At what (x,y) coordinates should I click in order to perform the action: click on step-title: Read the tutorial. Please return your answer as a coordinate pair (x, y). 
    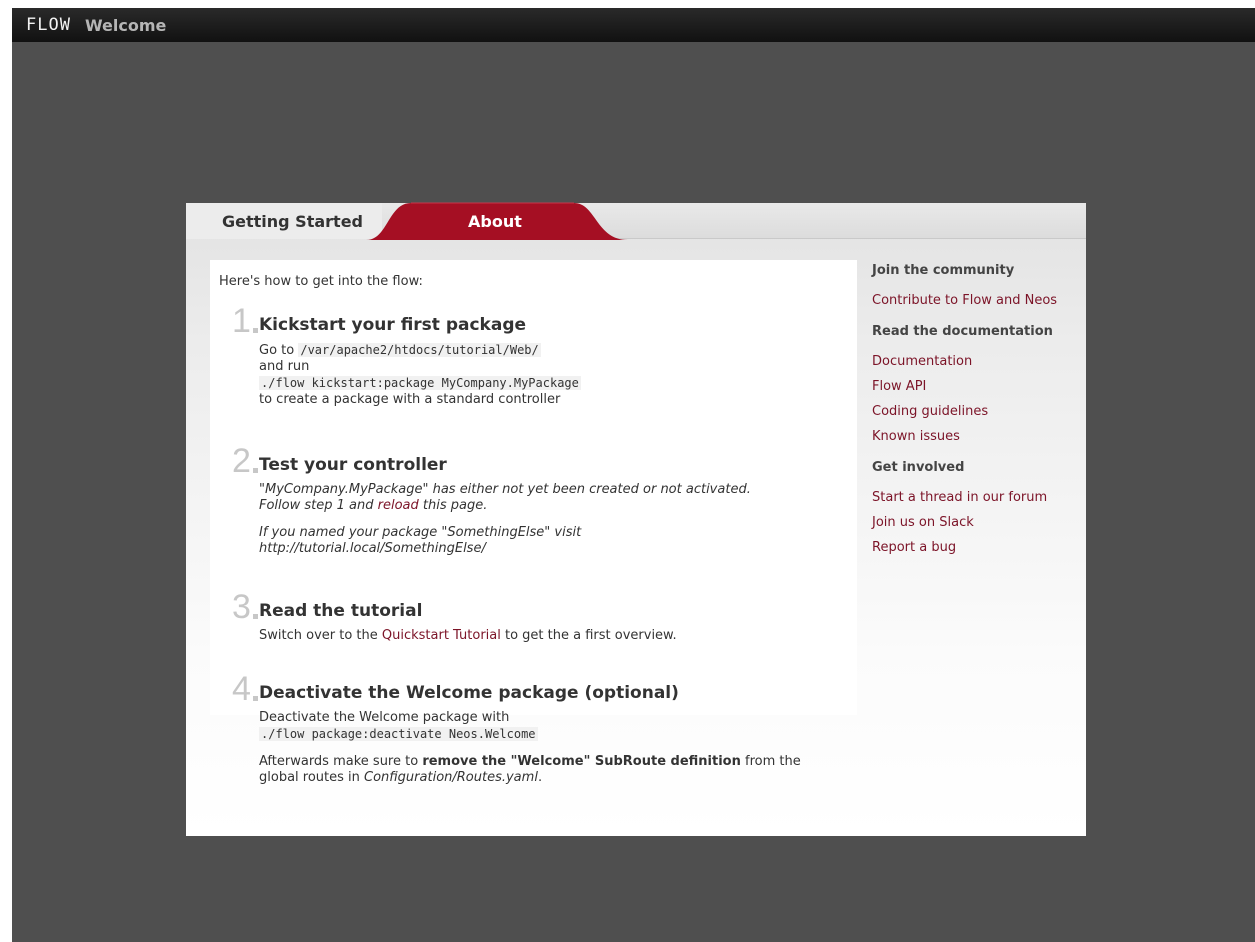
    Looking at the image, I should click on (341, 611).